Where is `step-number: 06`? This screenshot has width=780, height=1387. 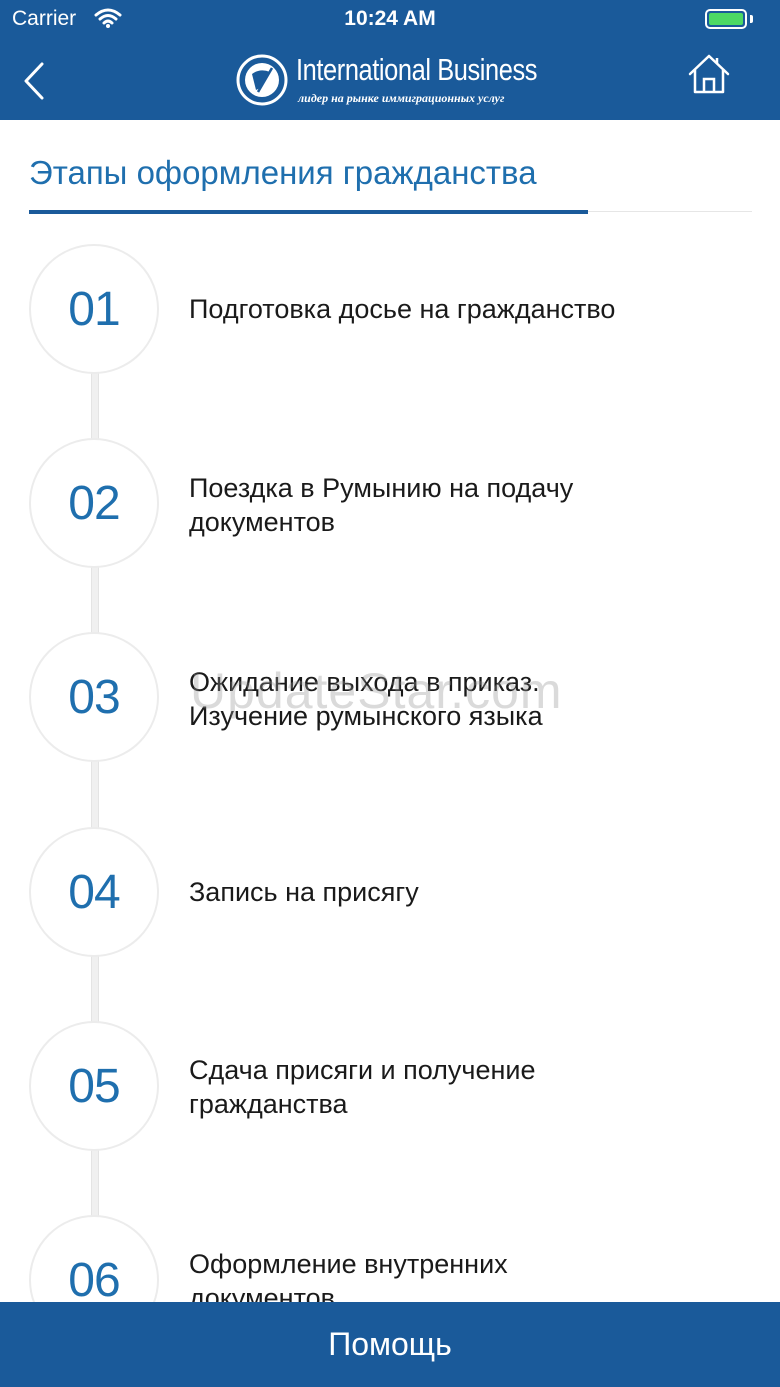
step-number: 06 is located at coordinates (94, 1280).